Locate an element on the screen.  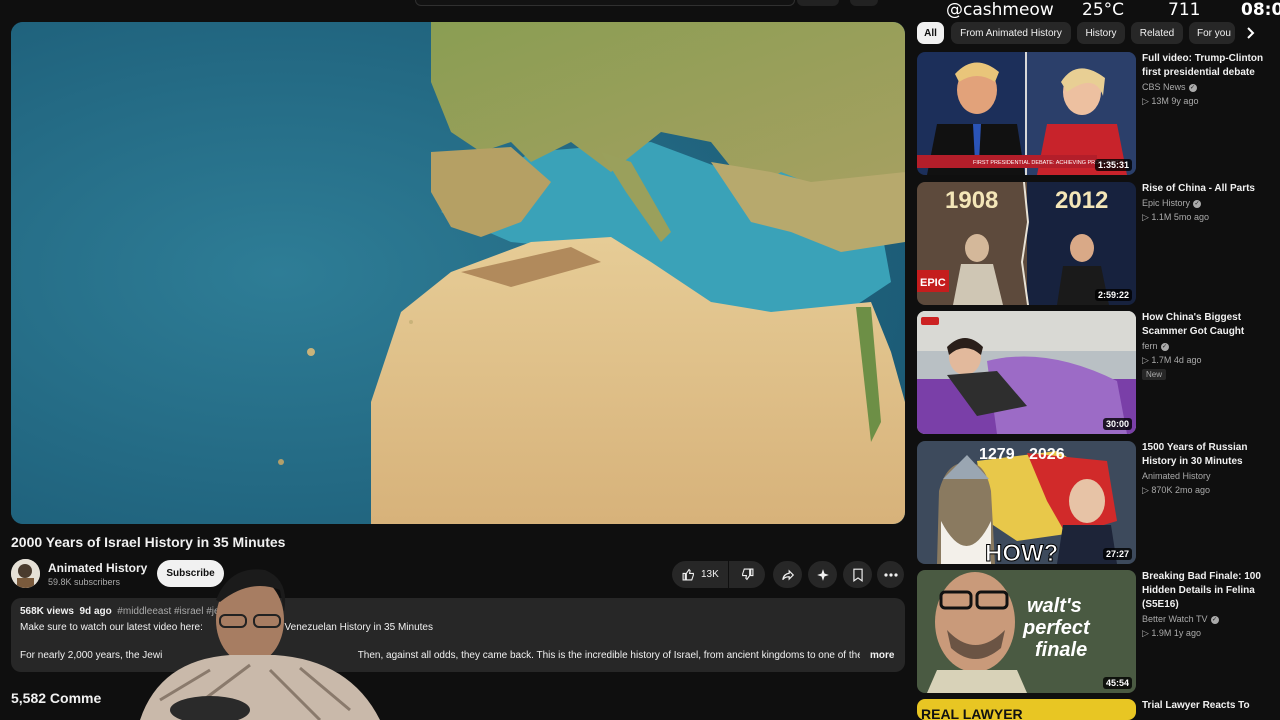
channel-avatar is located at coordinates (25, 573).